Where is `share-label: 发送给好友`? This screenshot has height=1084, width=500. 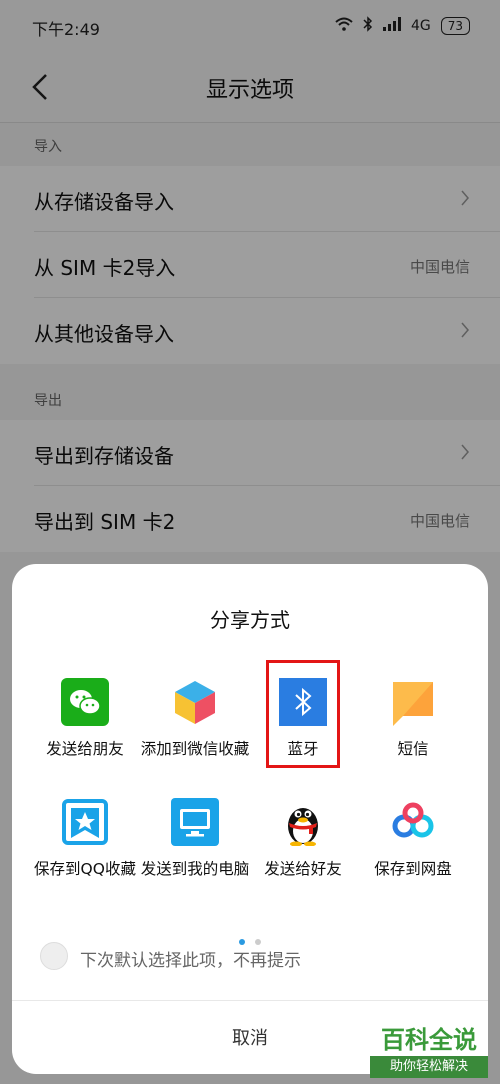
share-label: 发送给好友 is located at coordinates (303, 869).